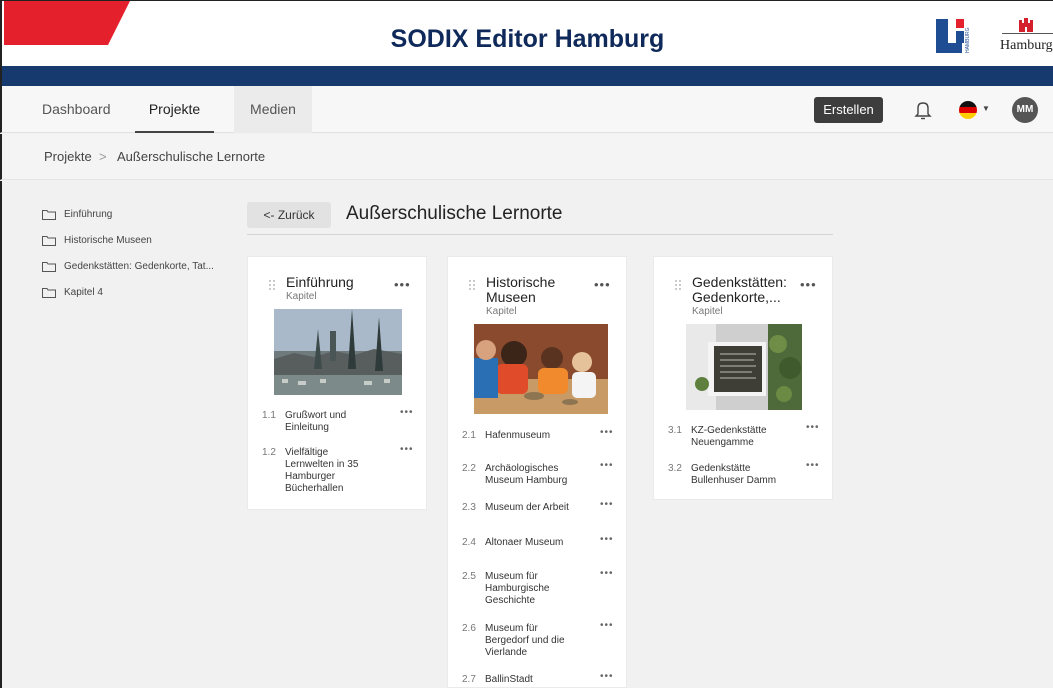  What do you see at coordinates (521, 289) in the screenshot?
I see `chapter-title: Historische Museen` at bounding box center [521, 289].